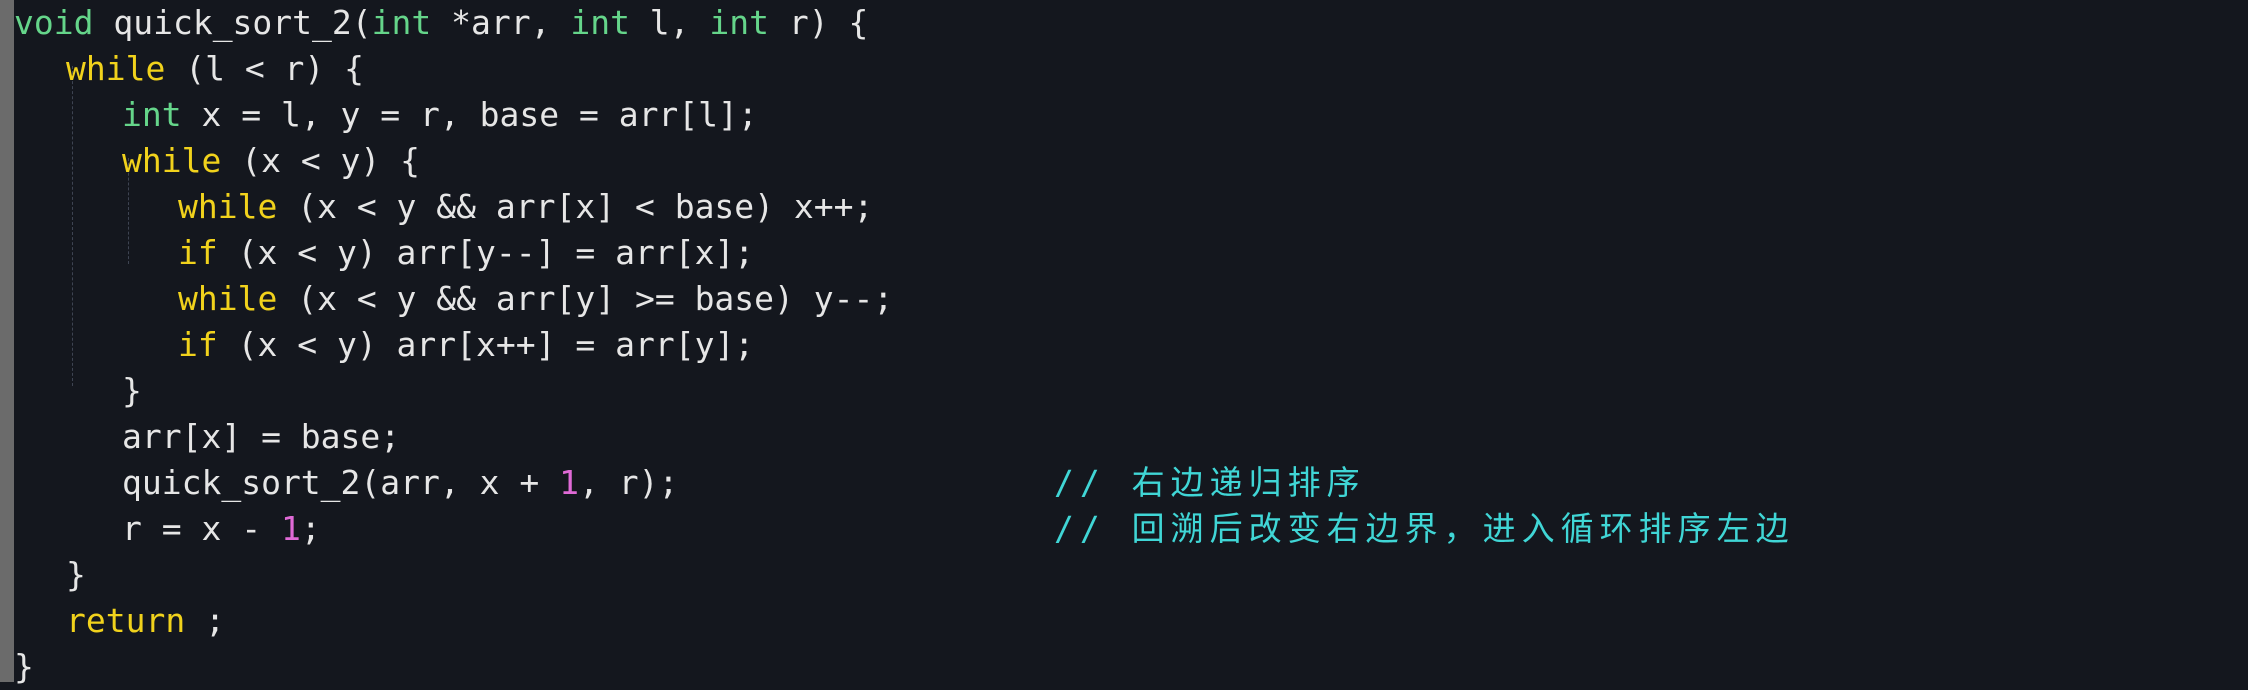 Image resolution: width=2248 pixels, height=690 pixels. I want to click on code-line-7: while (x < y && arr[y] >= base) y--;, so click(453, 299).